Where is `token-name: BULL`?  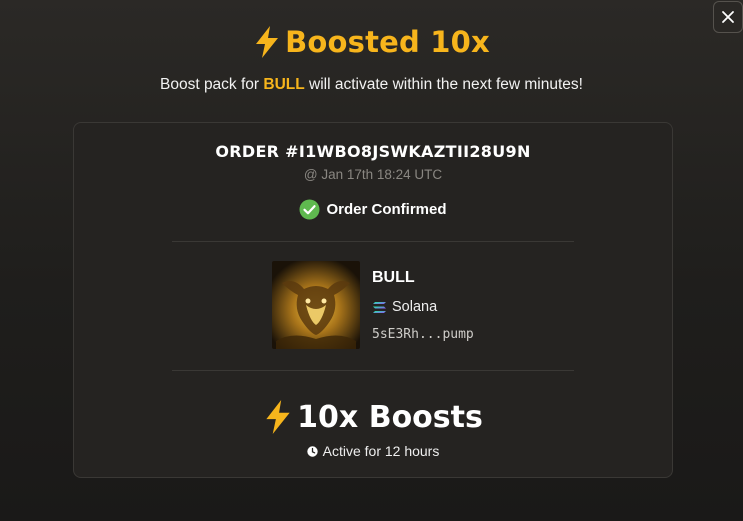 token-name: BULL is located at coordinates (393, 277).